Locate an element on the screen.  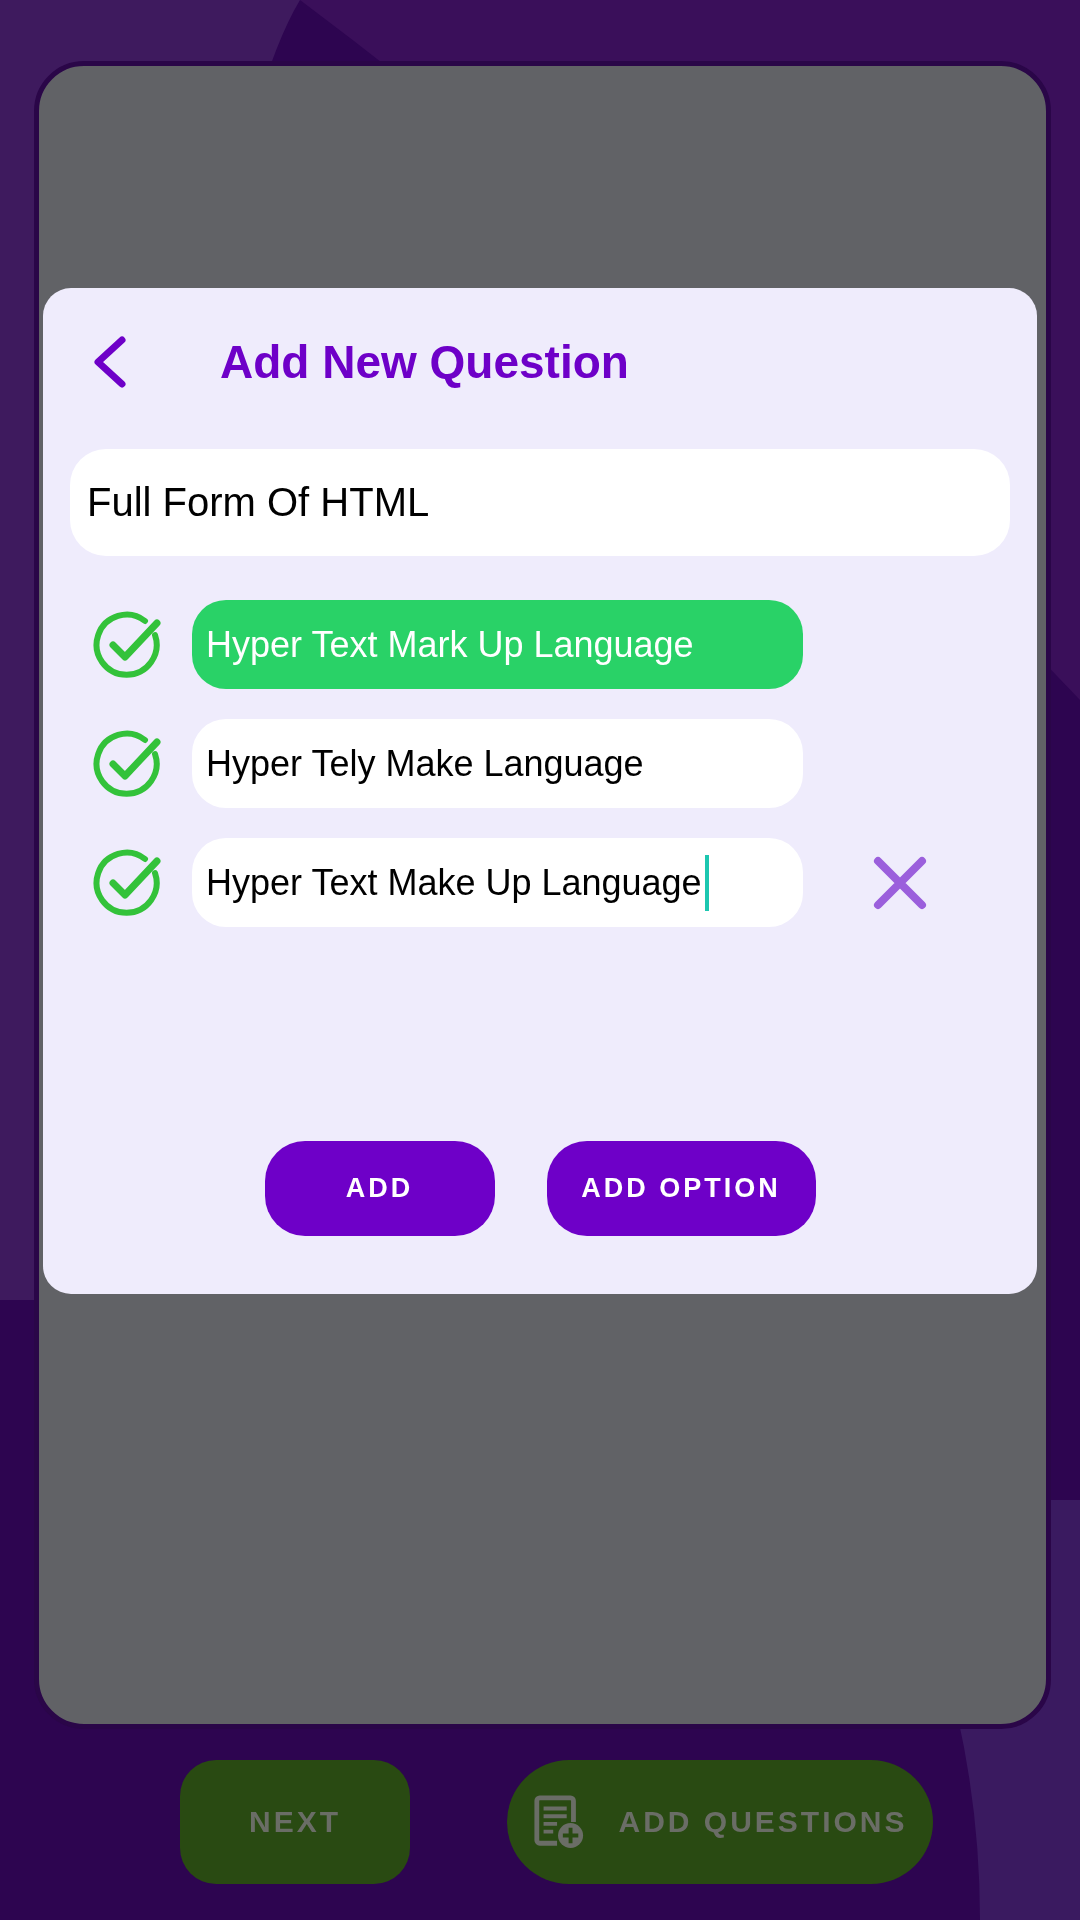
add-button: ADD OPTION is located at coordinates (681, 1188).